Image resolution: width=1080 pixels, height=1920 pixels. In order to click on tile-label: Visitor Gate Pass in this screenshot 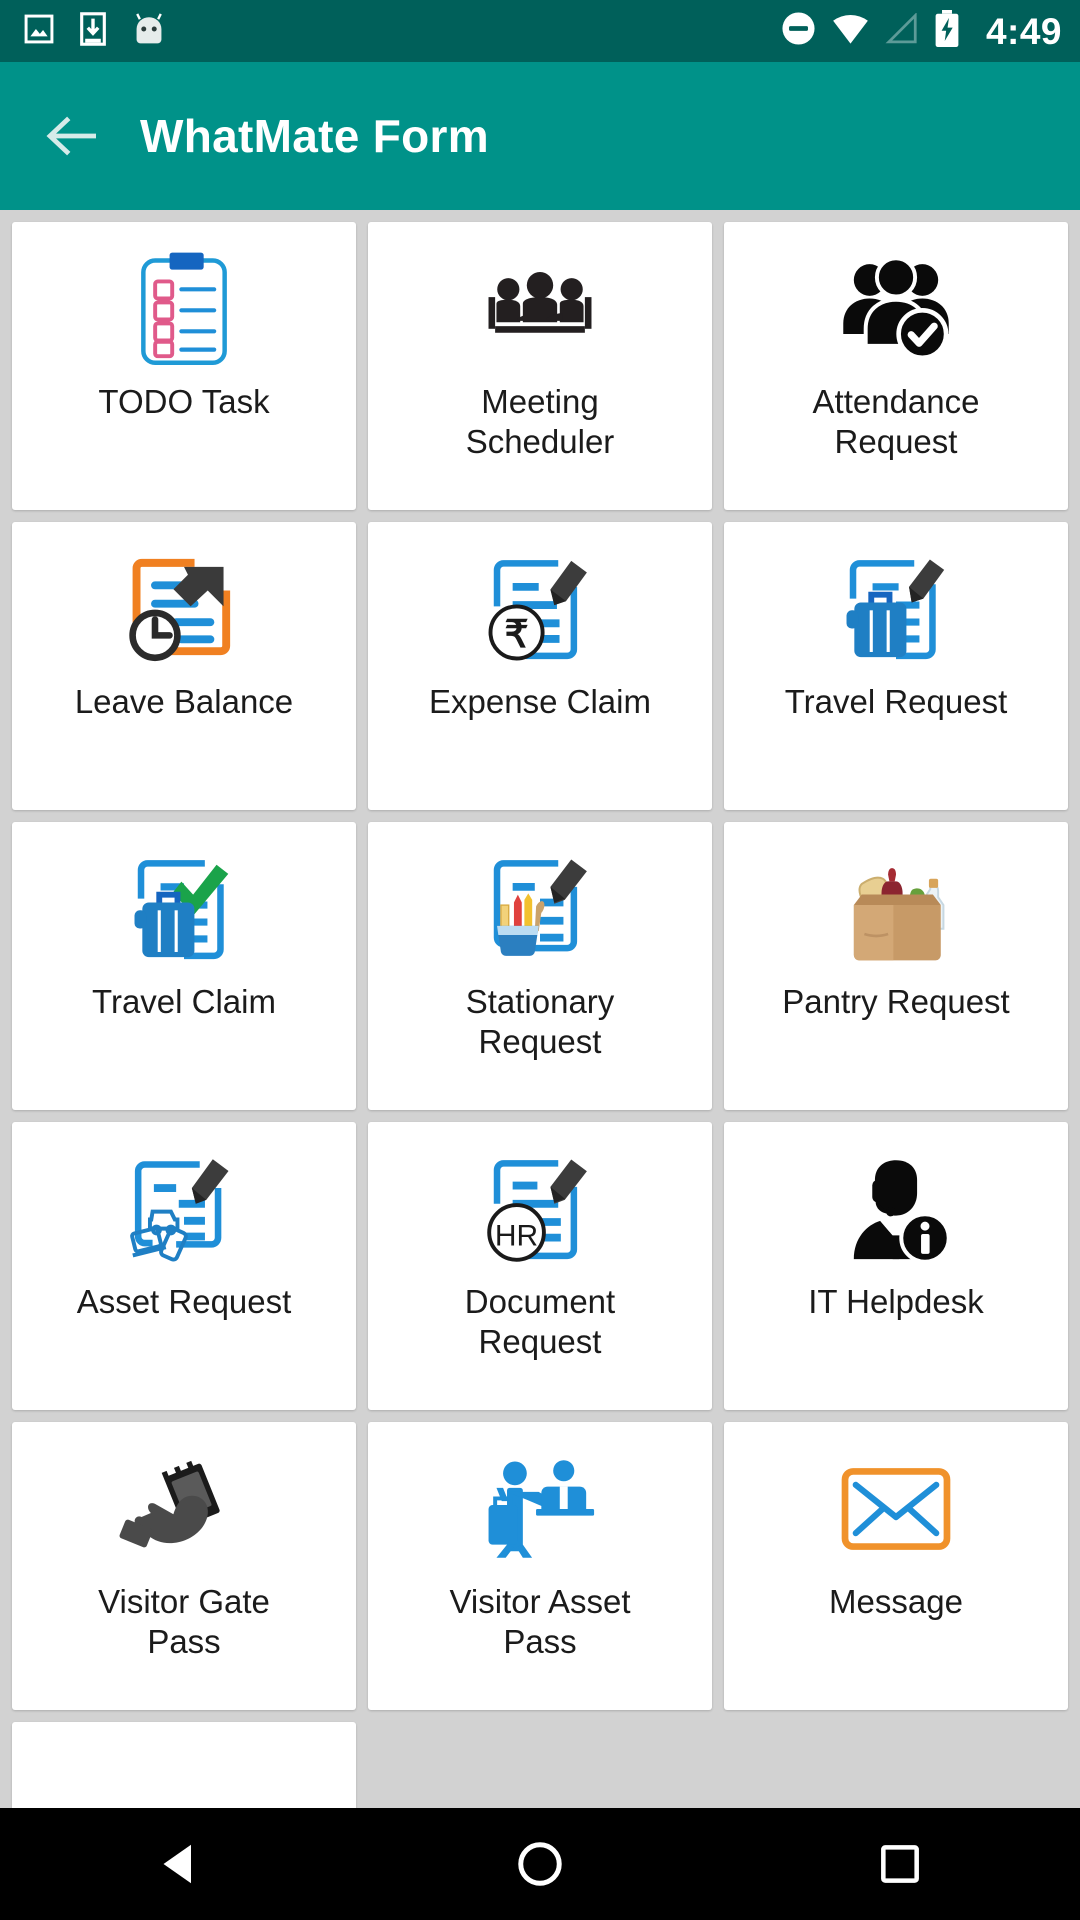, I will do `click(184, 1622)`.